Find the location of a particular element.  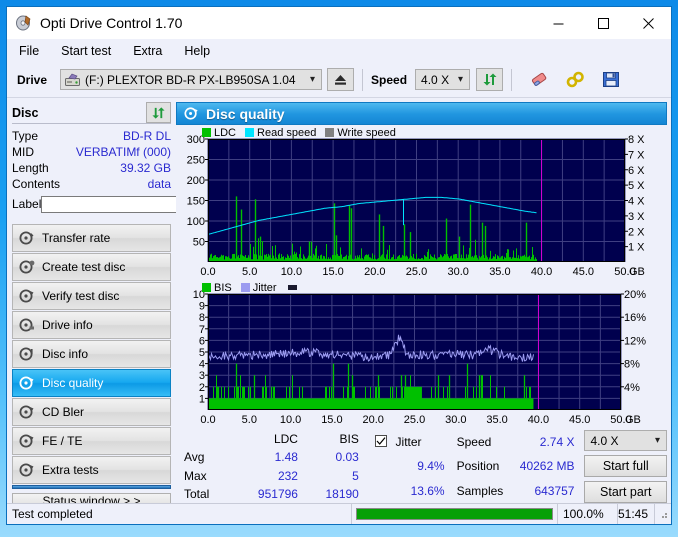

menu-item-start-test: Start test is located at coordinates (86, 51).